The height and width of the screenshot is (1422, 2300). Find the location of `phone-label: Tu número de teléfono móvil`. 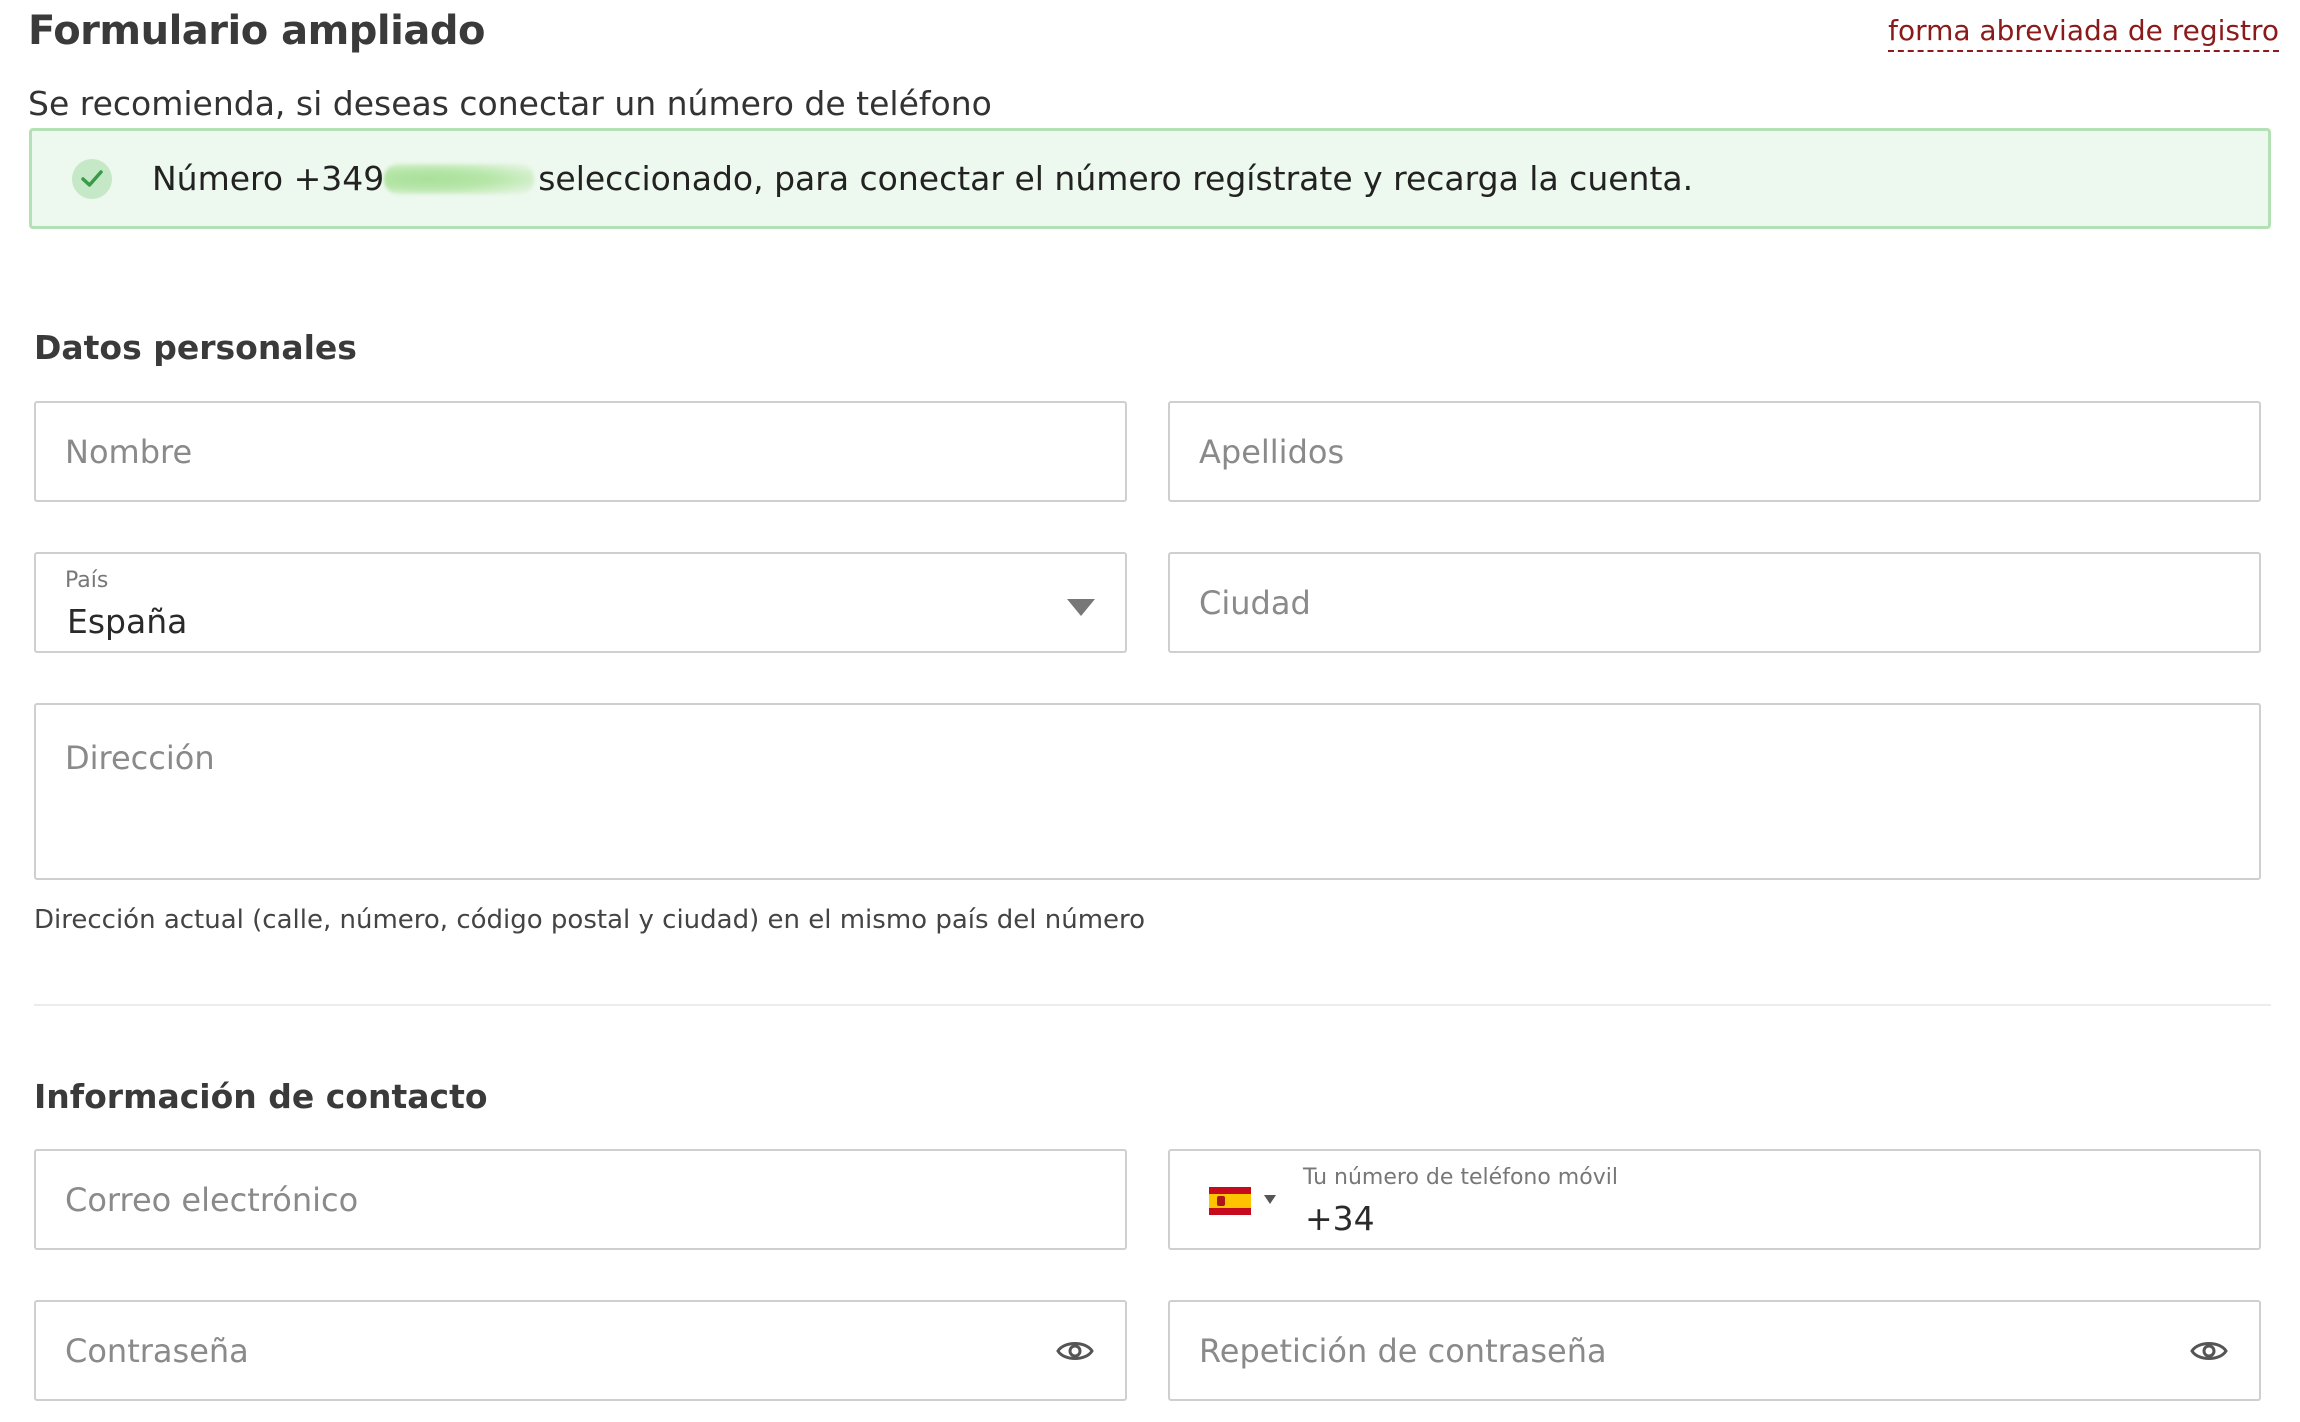

phone-label: Tu número de teléfono móvil is located at coordinates (1460, 1177).